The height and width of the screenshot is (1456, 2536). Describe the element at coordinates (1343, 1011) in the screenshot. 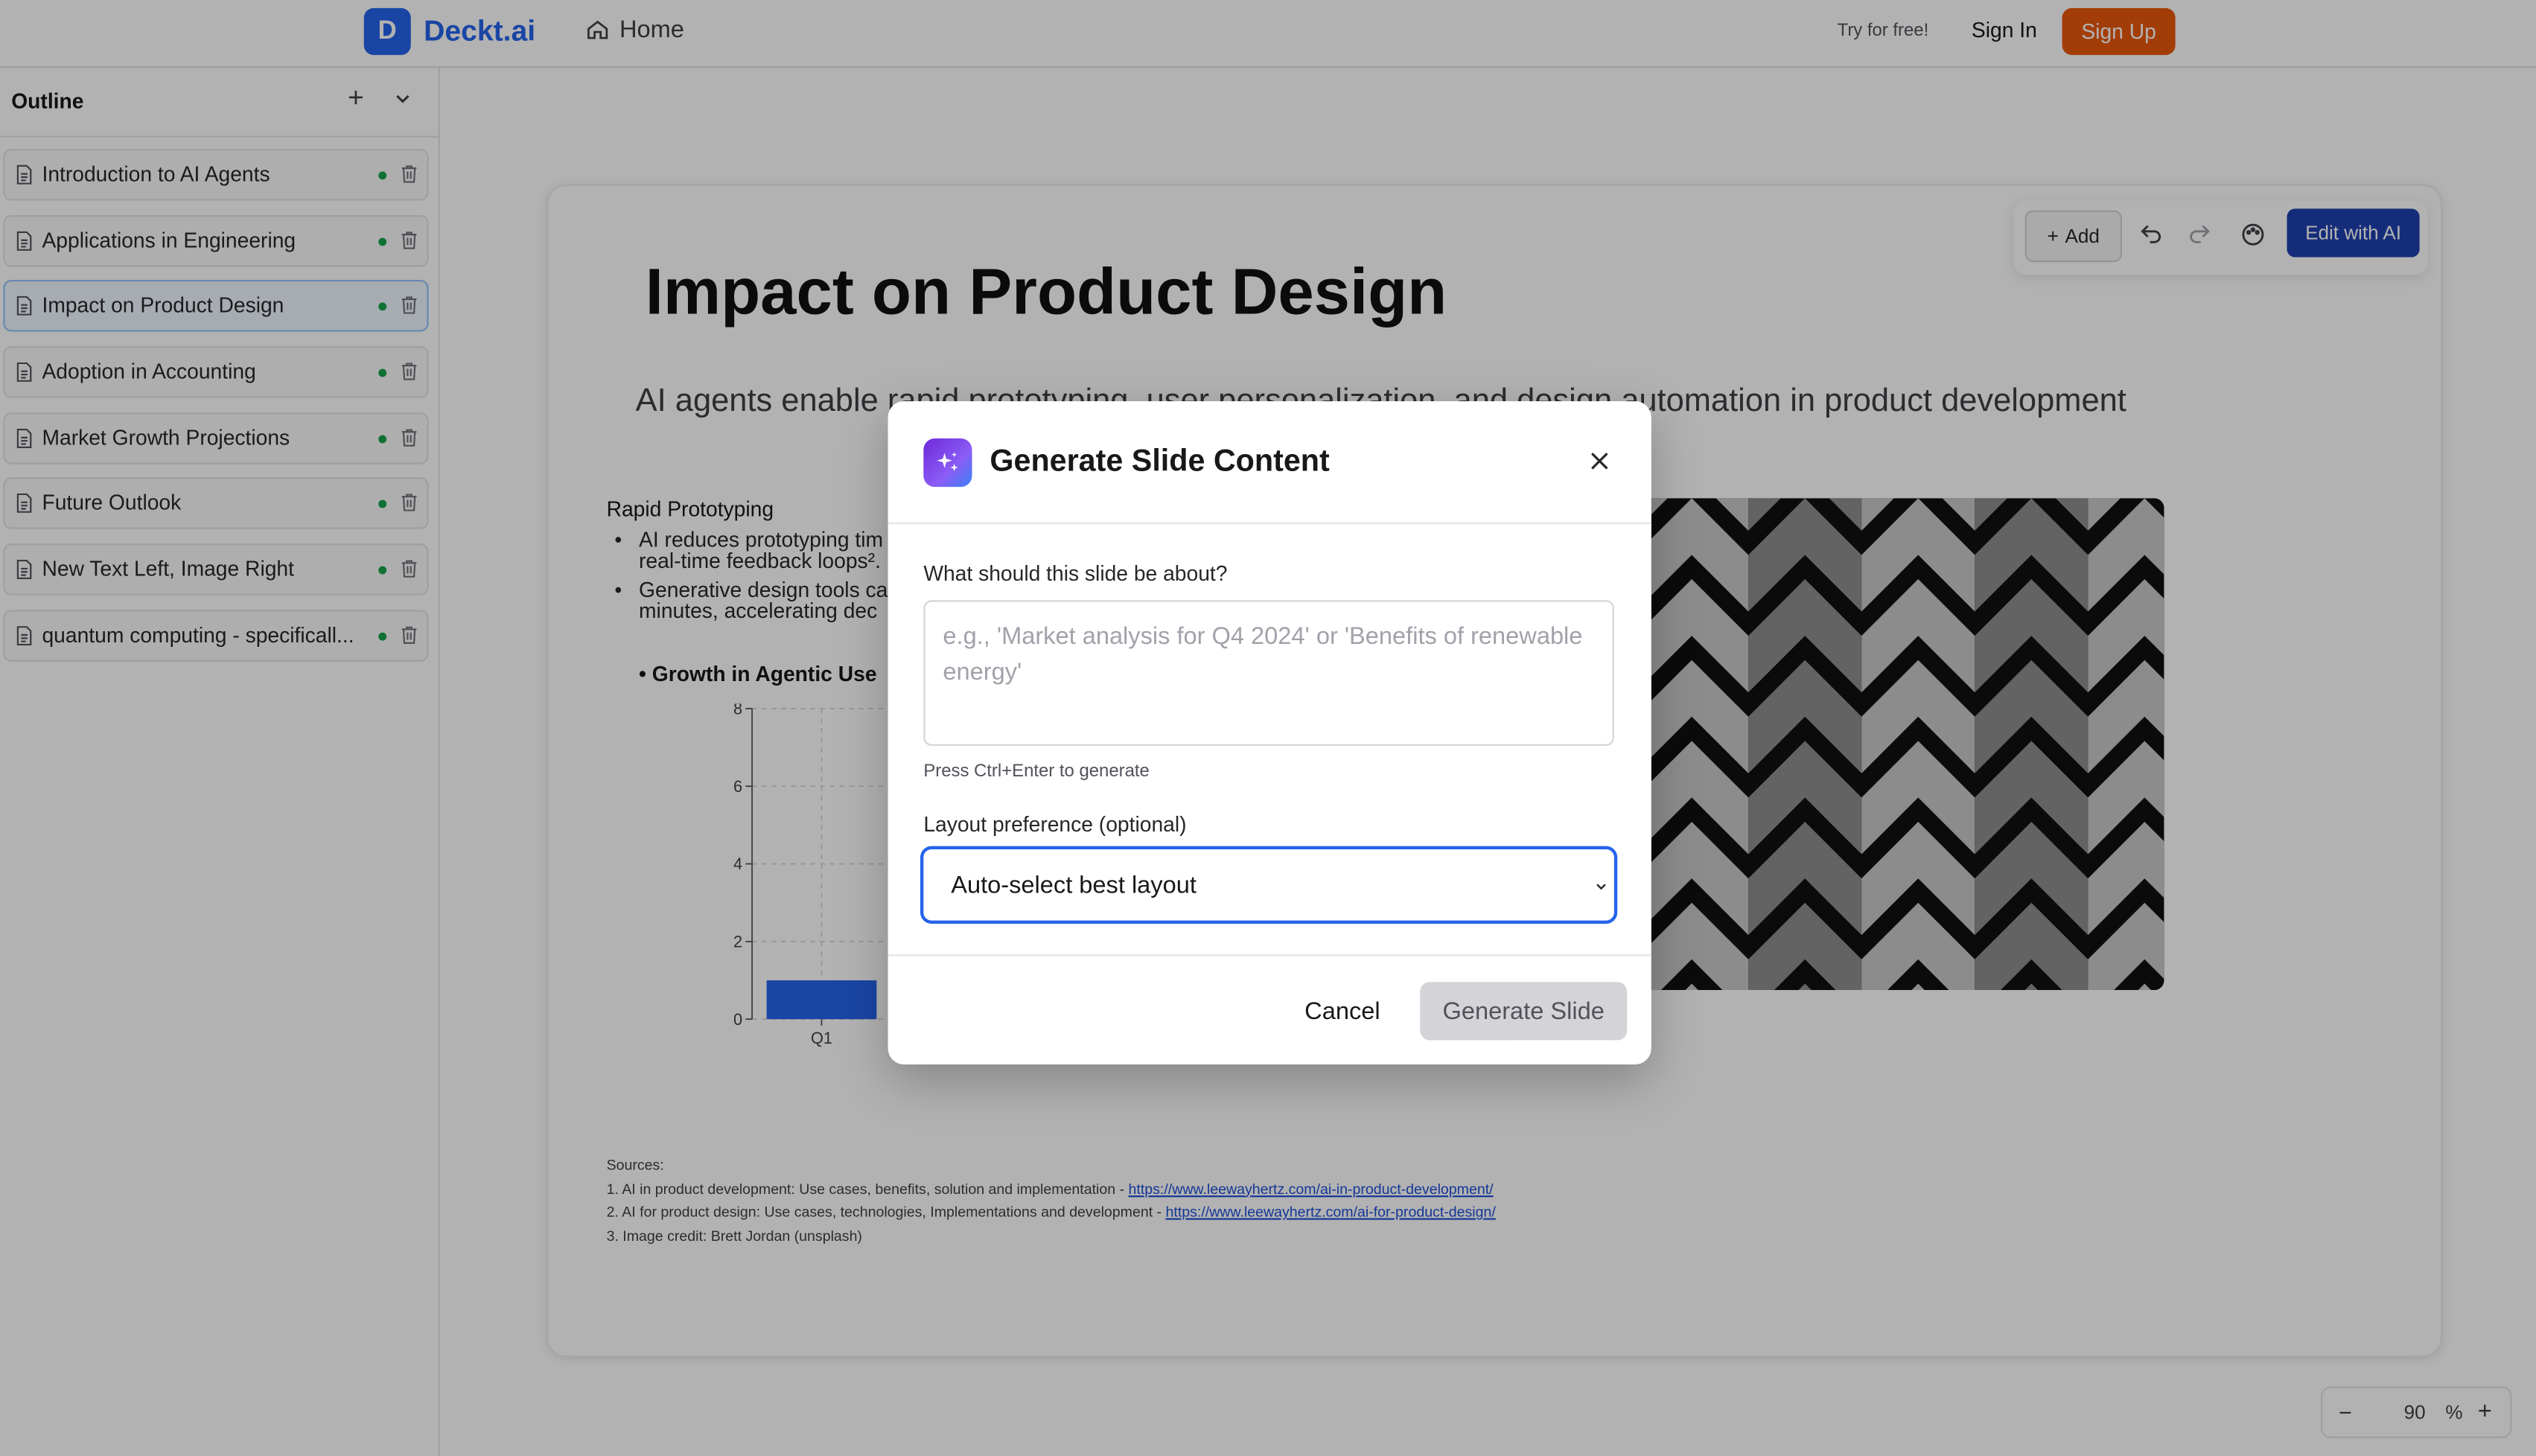

I see `cancel-button: Cancel` at that location.